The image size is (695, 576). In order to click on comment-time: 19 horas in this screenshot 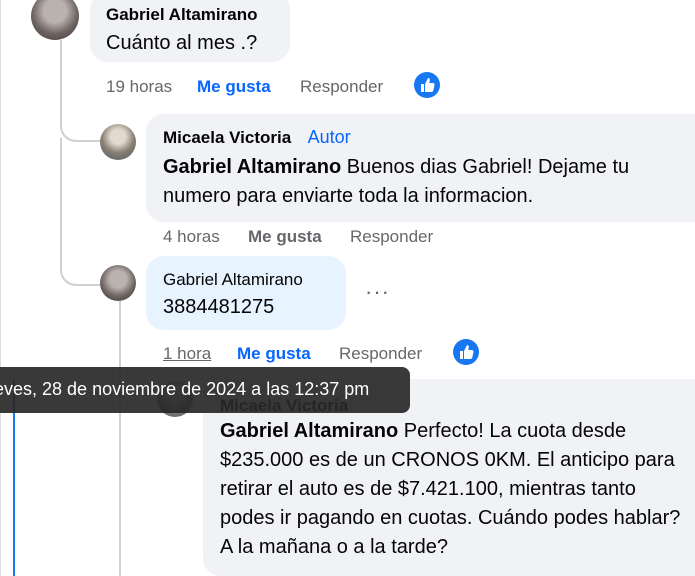, I will do `click(139, 87)`.